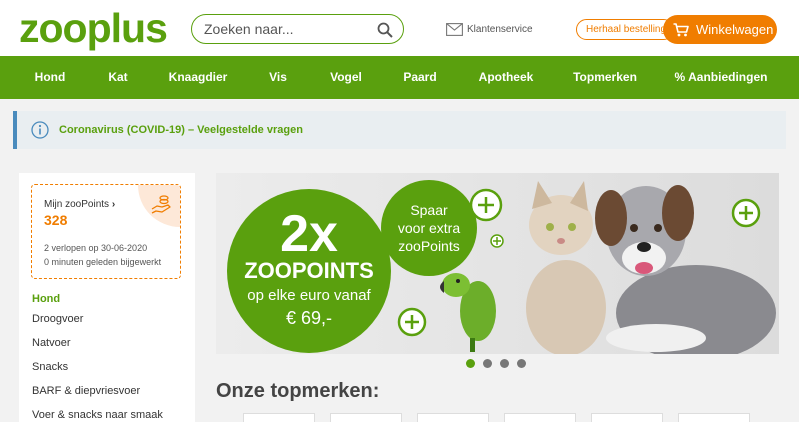  I want to click on top-brands-title: Onze topmerken:, so click(298, 391).